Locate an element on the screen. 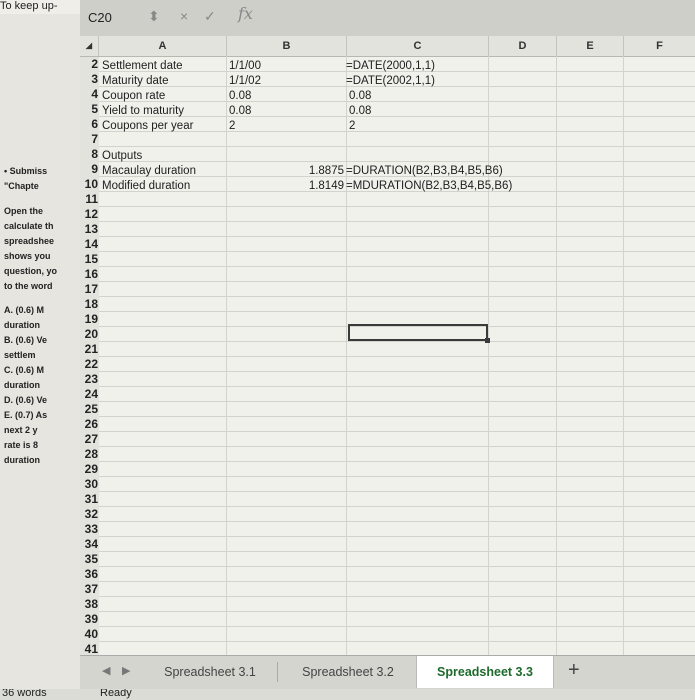  tab-spreadsheet-3-1: Spreadsheet 3.1 is located at coordinates (210, 672).